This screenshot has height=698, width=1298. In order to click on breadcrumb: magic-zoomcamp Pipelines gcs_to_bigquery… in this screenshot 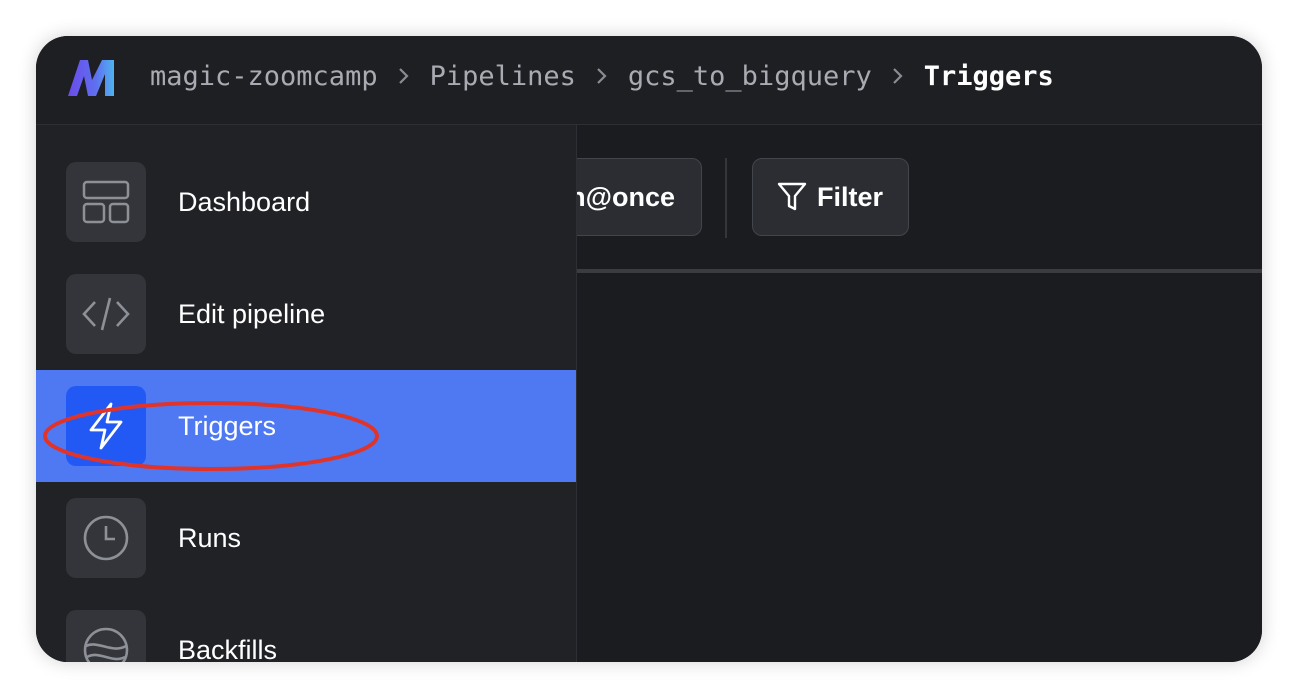, I will do `click(602, 76)`.